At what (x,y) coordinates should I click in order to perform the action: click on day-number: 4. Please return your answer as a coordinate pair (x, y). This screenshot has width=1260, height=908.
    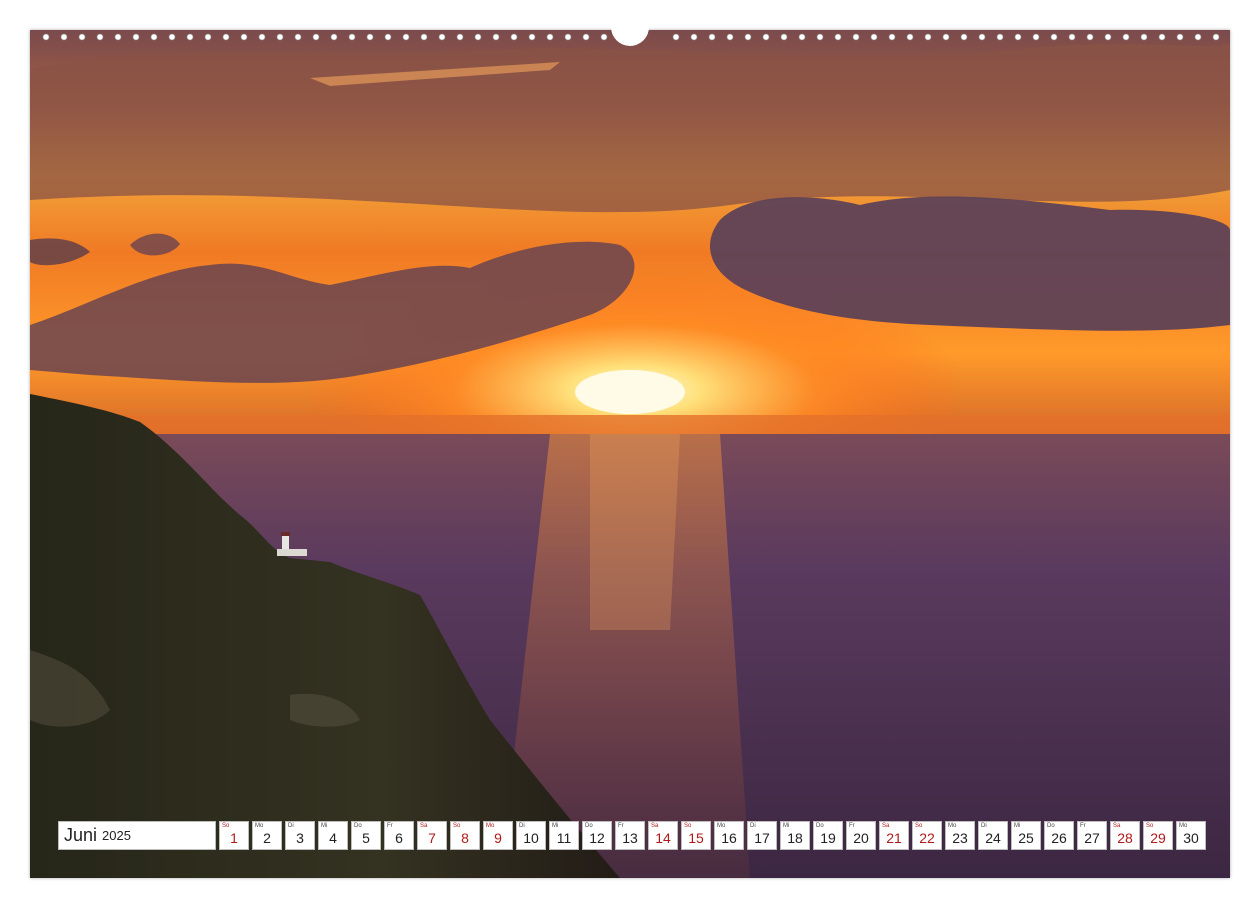
    Looking at the image, I should click on (333, 838).